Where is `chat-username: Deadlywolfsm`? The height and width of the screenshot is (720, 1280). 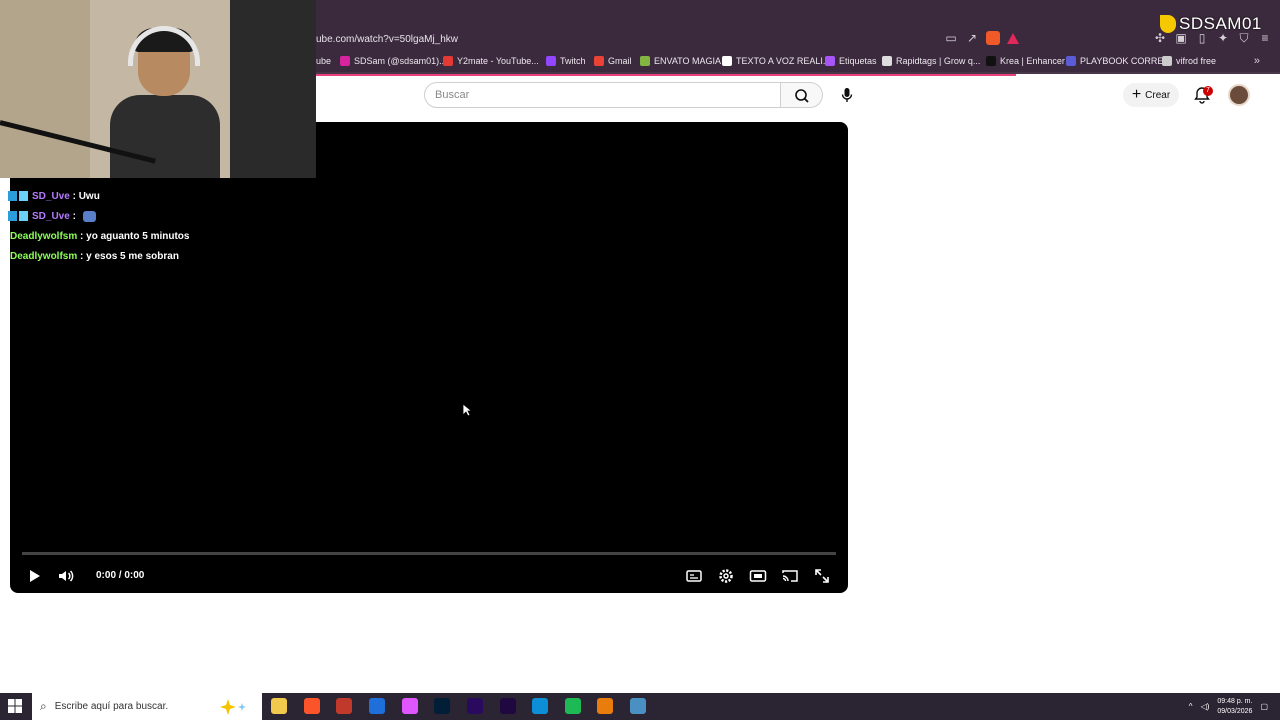 chat-username: Deadlywolfsm is located at coordinates (44, 256).